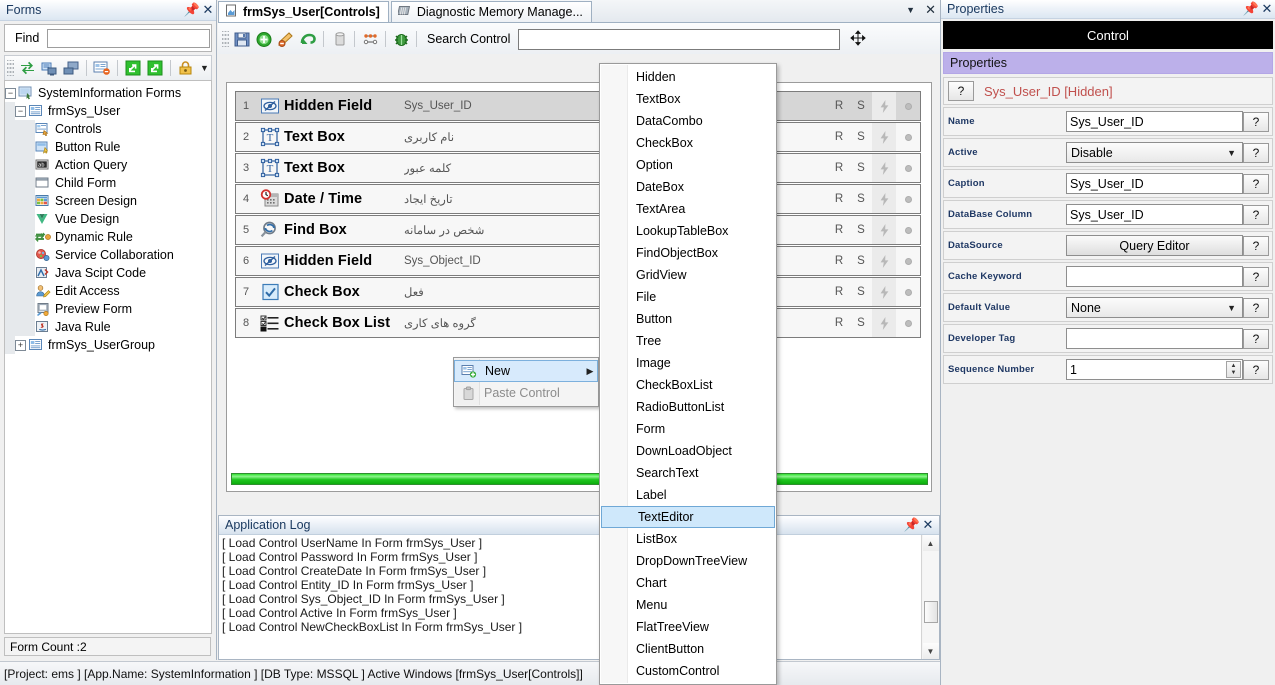 The image size is (1275, 685). I want to click on add-icon, so click(264, 39).